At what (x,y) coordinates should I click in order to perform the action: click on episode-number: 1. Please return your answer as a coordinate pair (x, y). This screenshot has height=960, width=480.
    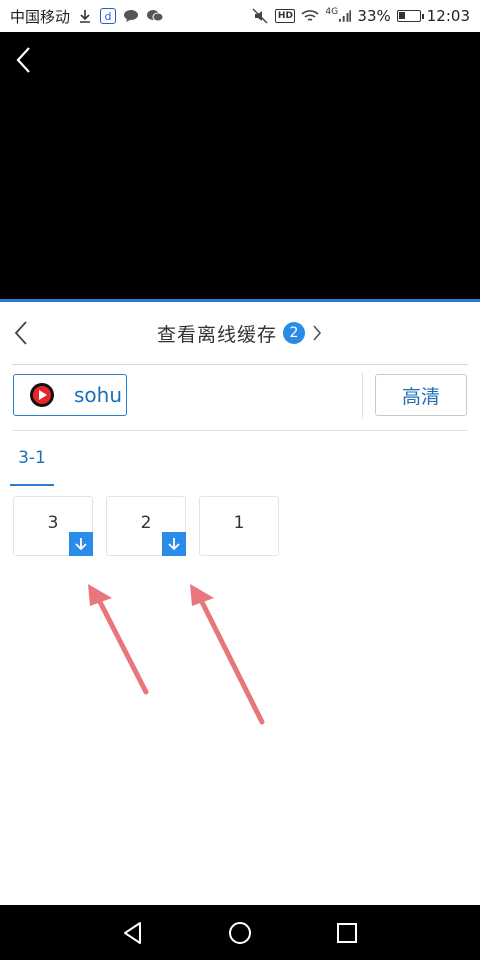
    Looking at the image, I should click on (239, 523).